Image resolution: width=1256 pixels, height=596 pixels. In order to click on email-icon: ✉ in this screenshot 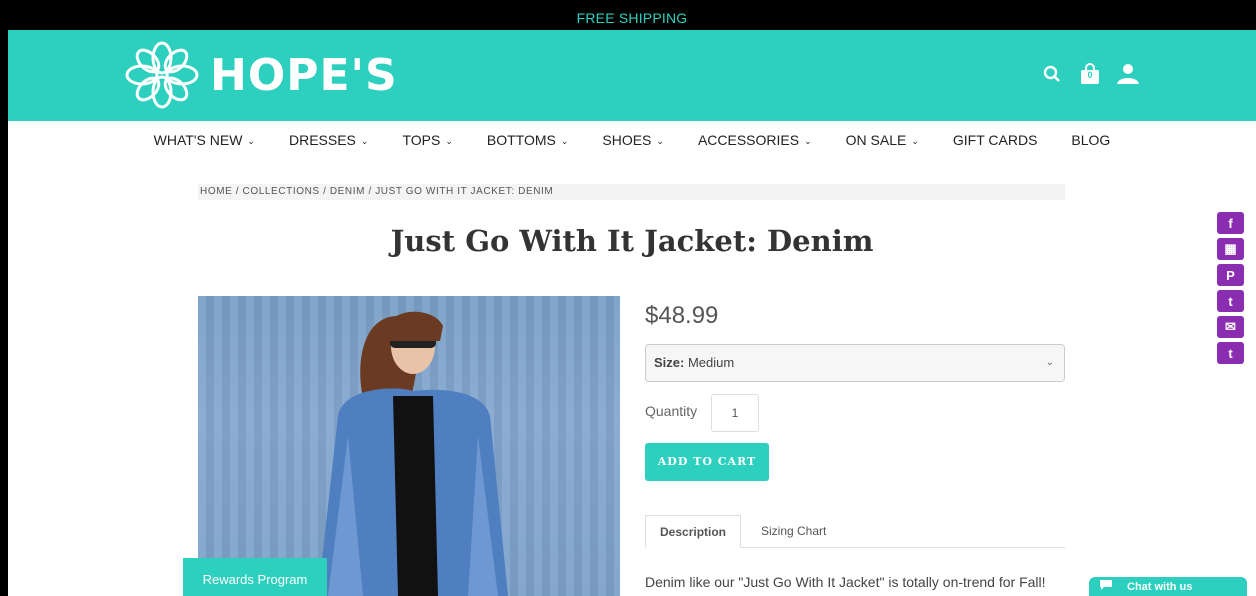, I will do `click(1230, 327)`.